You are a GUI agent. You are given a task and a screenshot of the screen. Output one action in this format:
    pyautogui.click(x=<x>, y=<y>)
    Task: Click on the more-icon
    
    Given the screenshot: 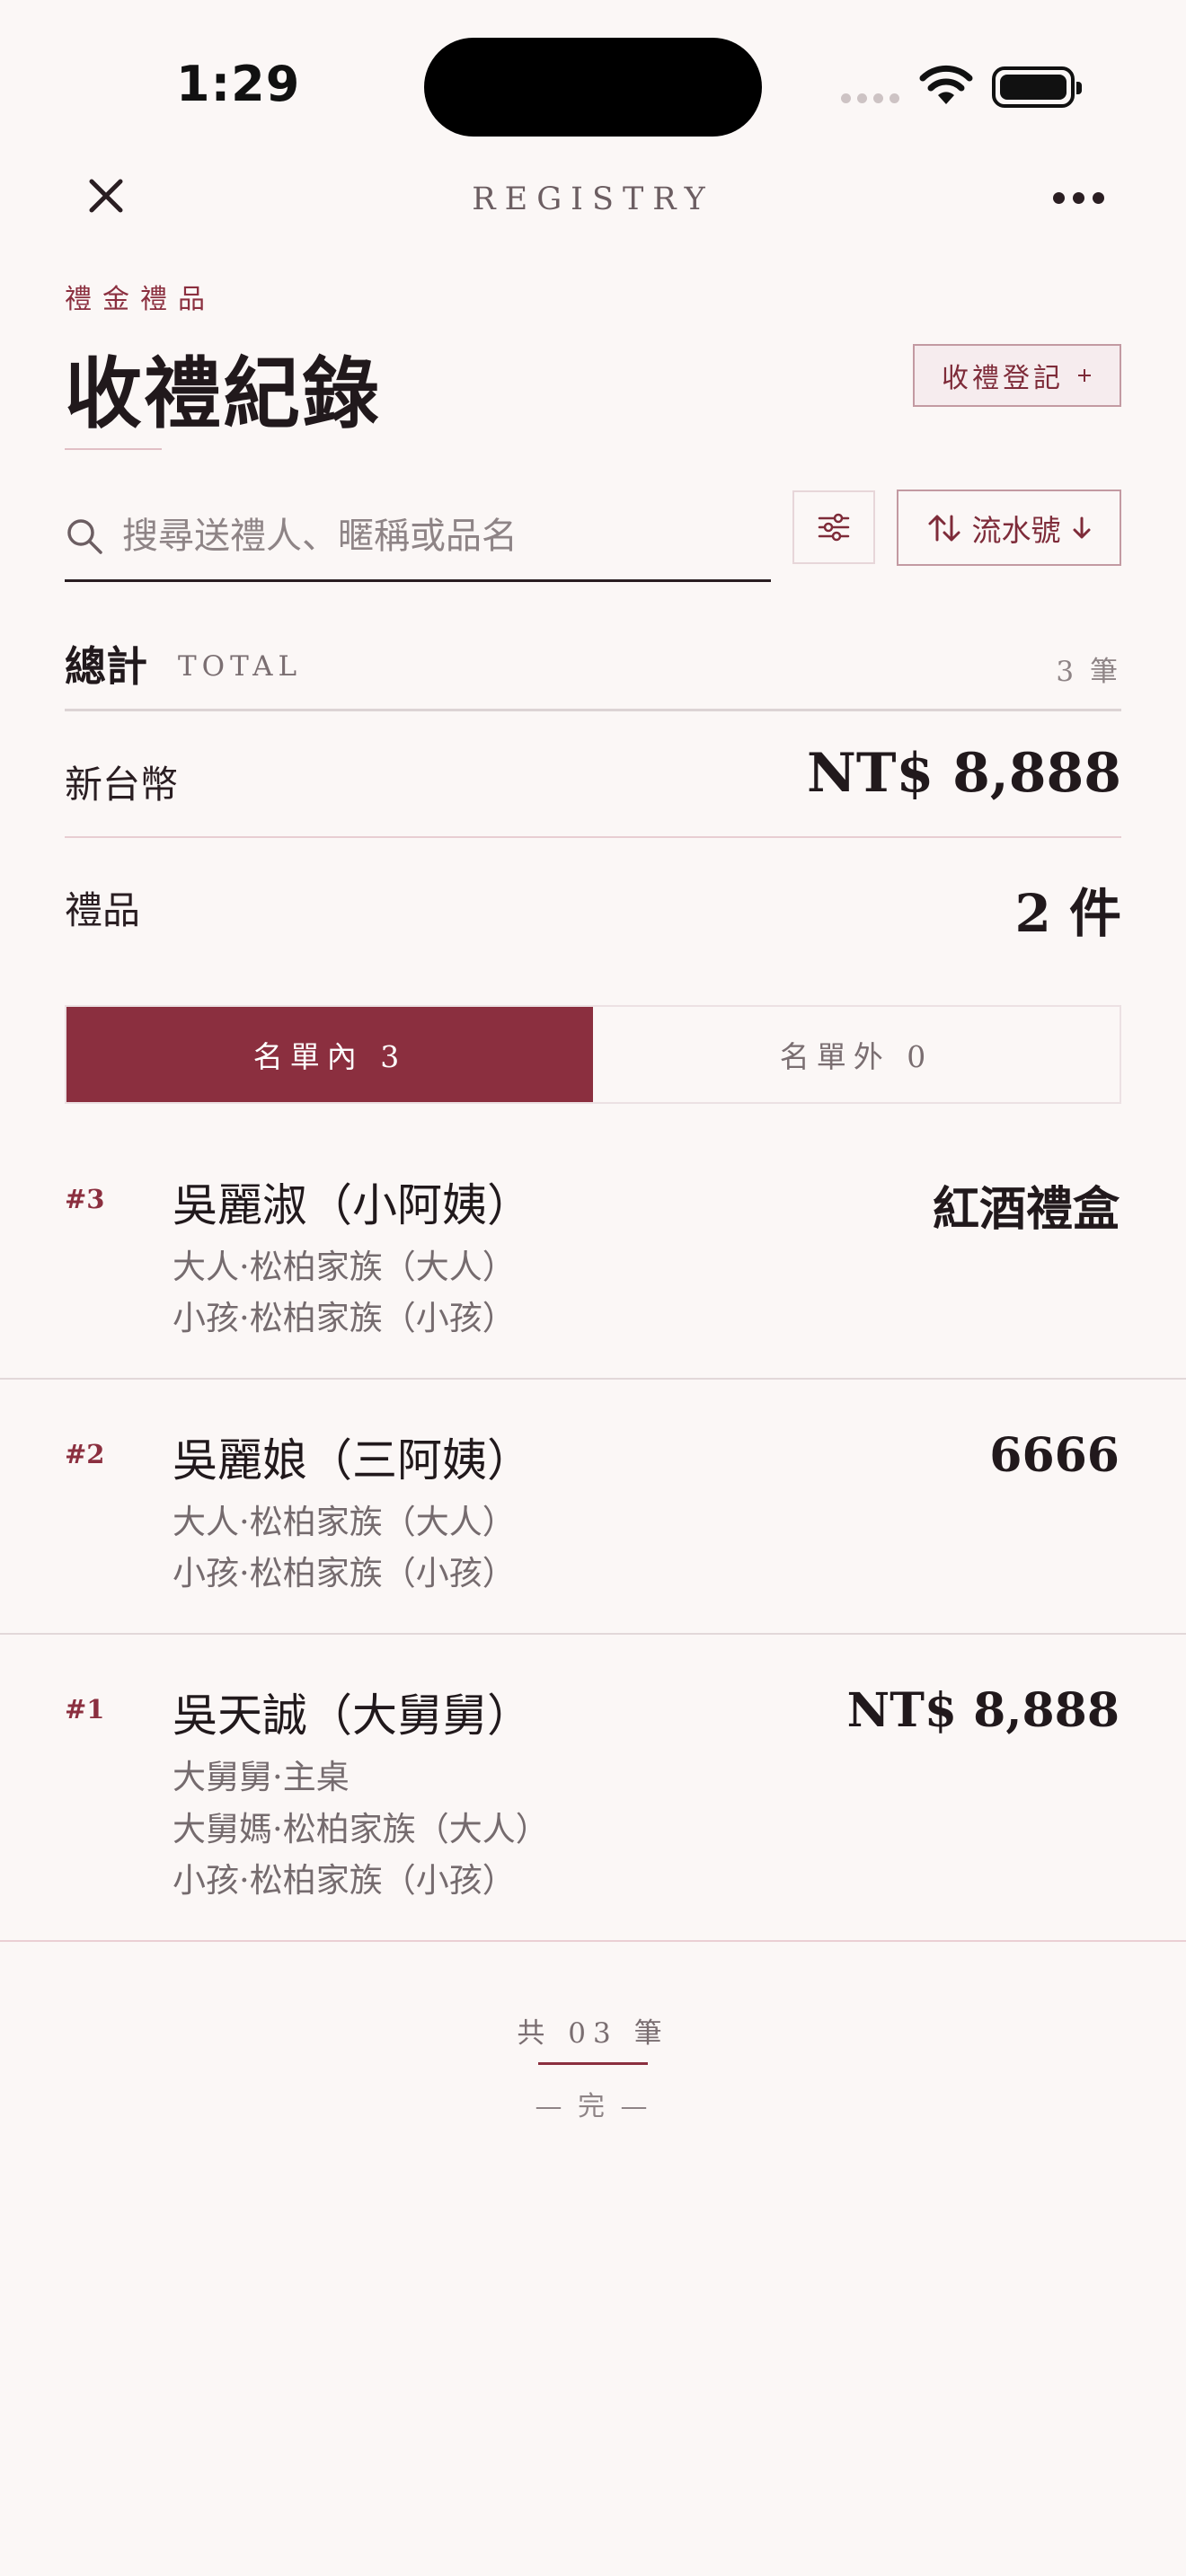 What is the action you would take?
    pyautogui.click(x=1078, y=198)
    